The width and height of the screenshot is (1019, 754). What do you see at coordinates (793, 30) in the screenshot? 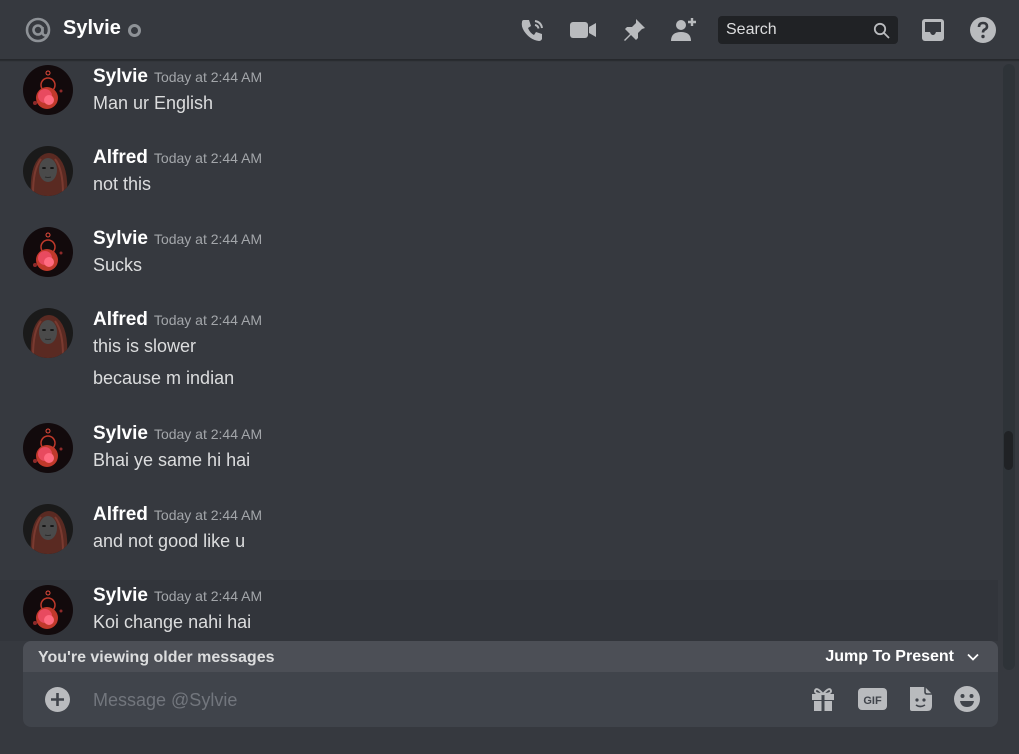
I see `search-input` at bounding box center [793, 30].